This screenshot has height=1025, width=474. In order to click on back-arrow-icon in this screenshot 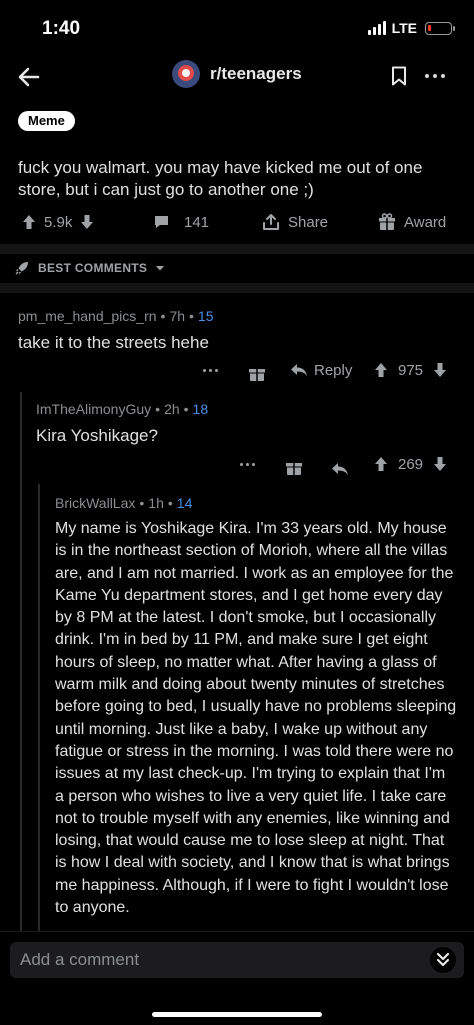, I will do `click(29, 77)`.